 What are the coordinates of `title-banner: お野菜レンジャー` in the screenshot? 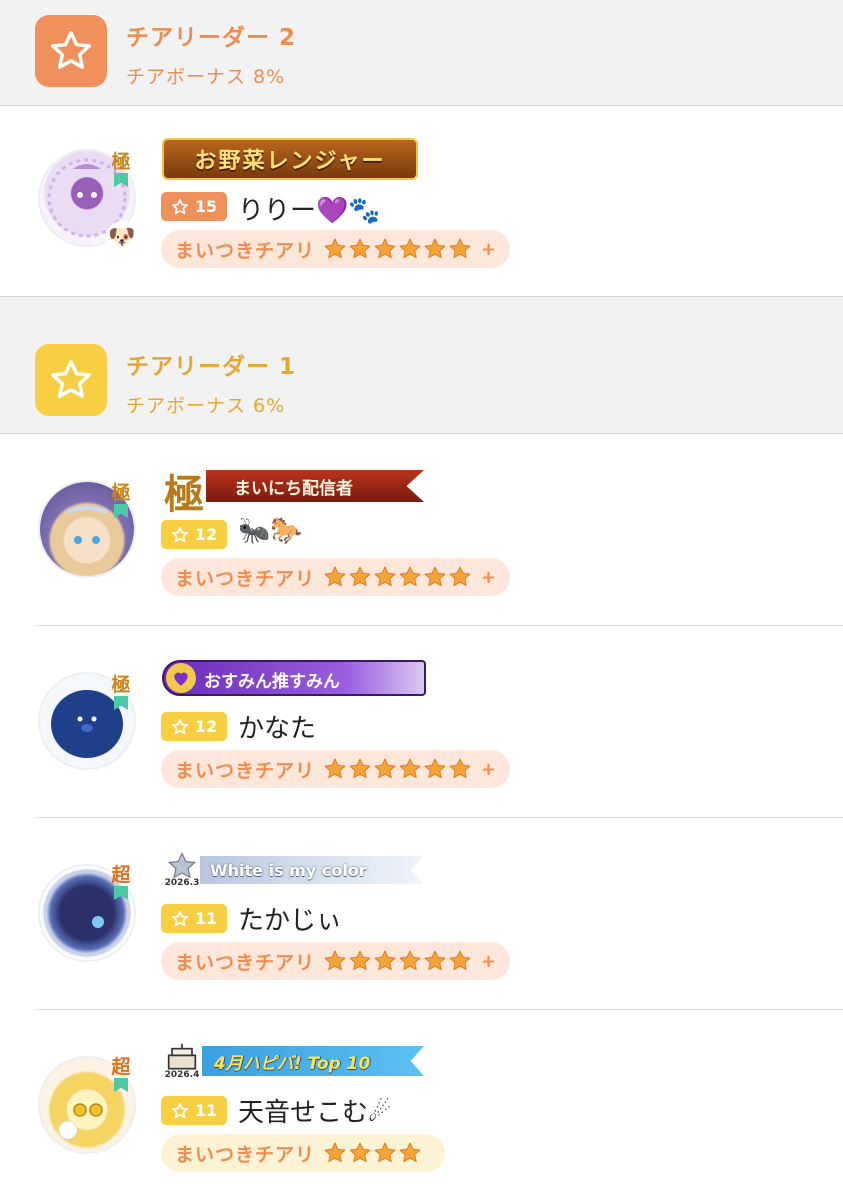 It's located at (290, 159).